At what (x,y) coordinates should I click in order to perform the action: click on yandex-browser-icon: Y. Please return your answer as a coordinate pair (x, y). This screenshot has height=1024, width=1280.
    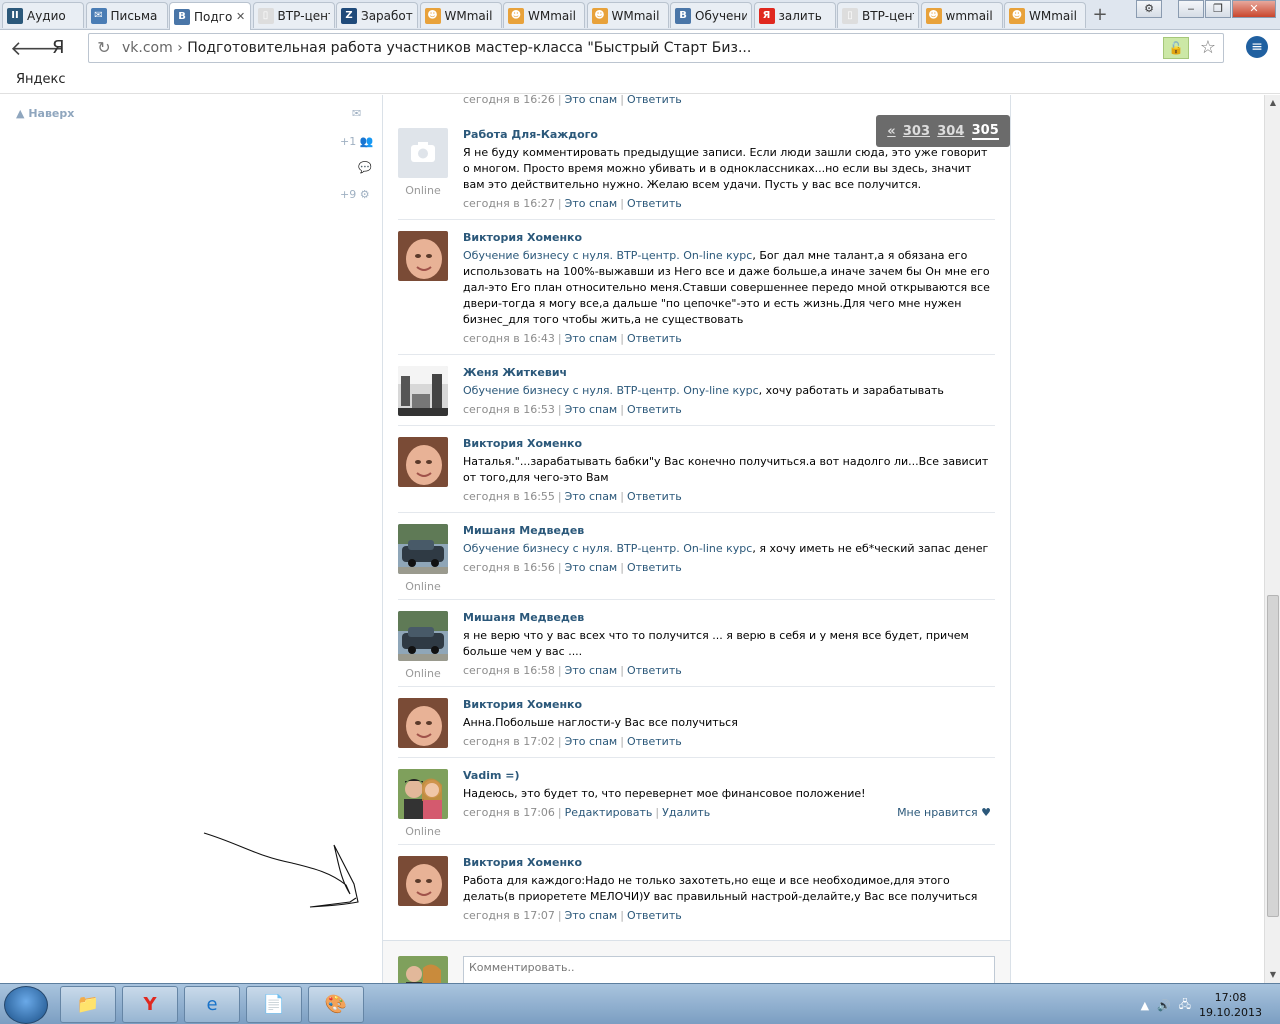
    Looking at the image, I should click on (150, 1004).